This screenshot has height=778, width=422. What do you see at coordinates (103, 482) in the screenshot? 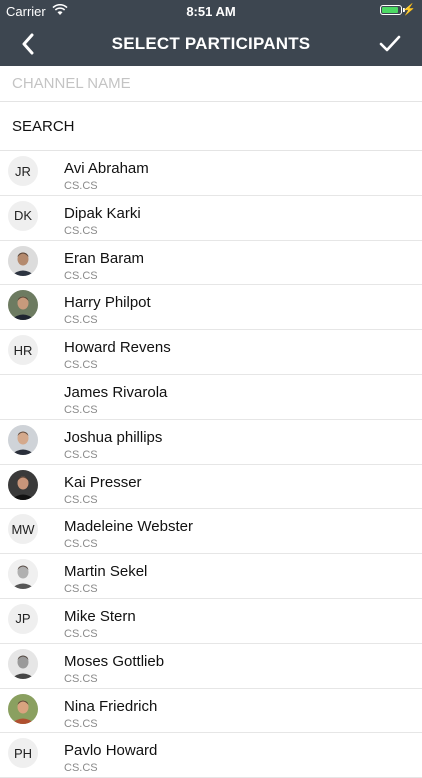
I see `participant-name: Kai Presser` at bounding box center [103, 482].